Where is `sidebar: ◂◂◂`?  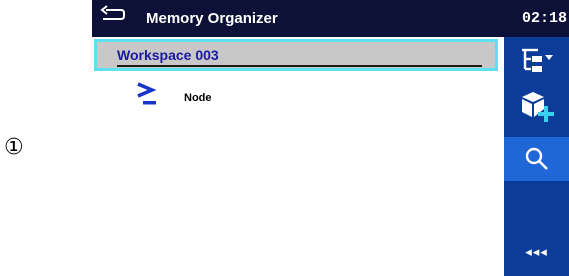
sidebar: ◂◂◂ is located at coordinates (536, 156).